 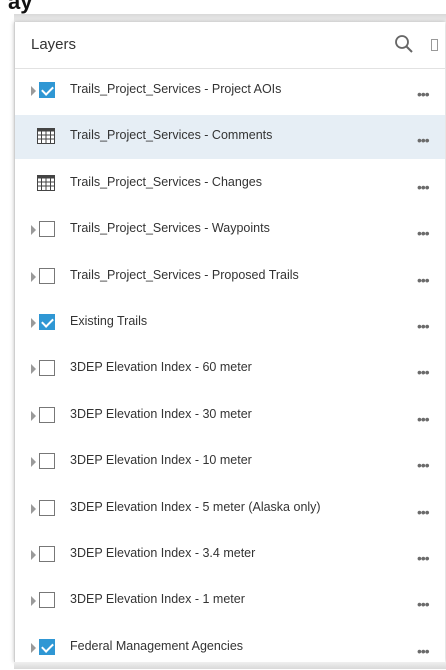 What do you see at coordinates (434, 45) in the screenshot?
I see `panel-toggle-icon` at bounding box center [434, 45].